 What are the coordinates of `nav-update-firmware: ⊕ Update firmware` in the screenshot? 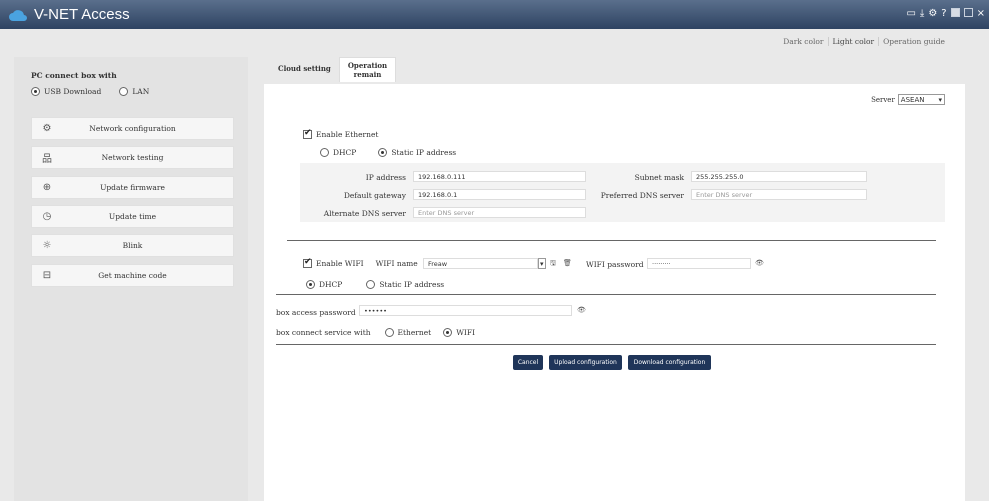 It's located at (132, 187).